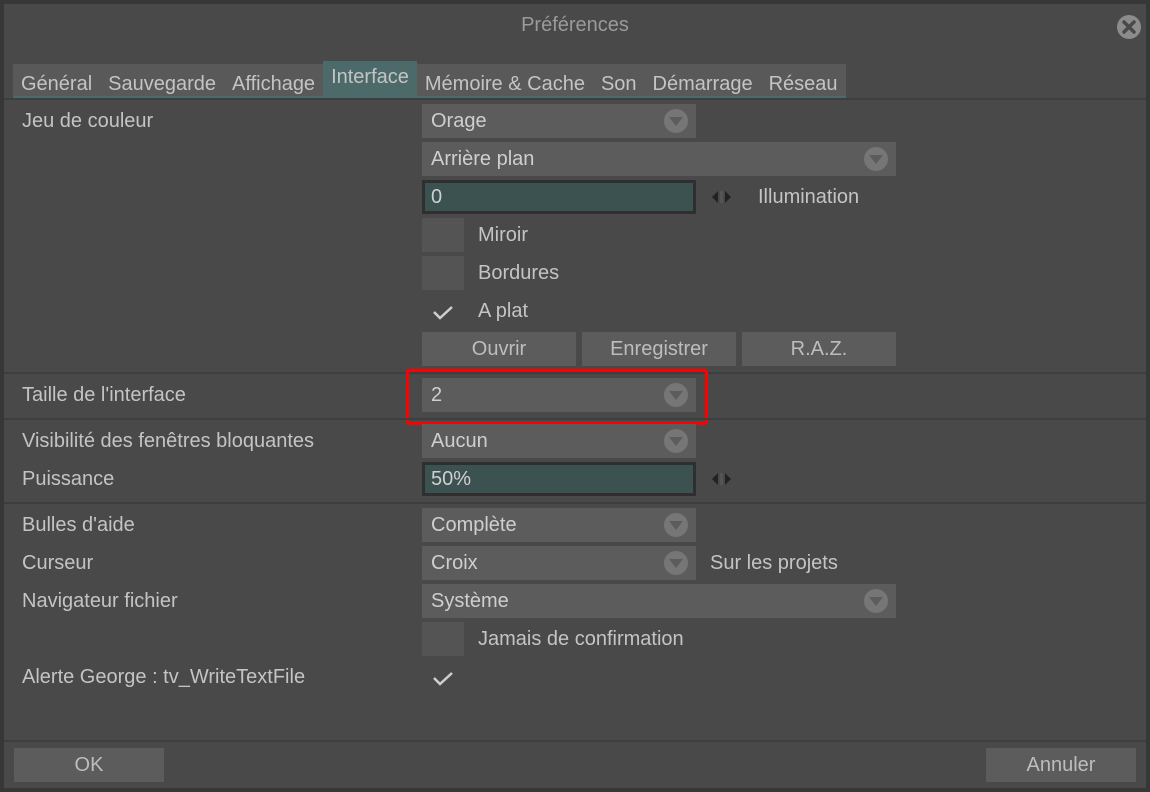 The image size is (1150, 792). What do you see at coordinates (659, 159) in the screenshot?
I see `element-select: Arrière plan` at bounding box center [659, 159].